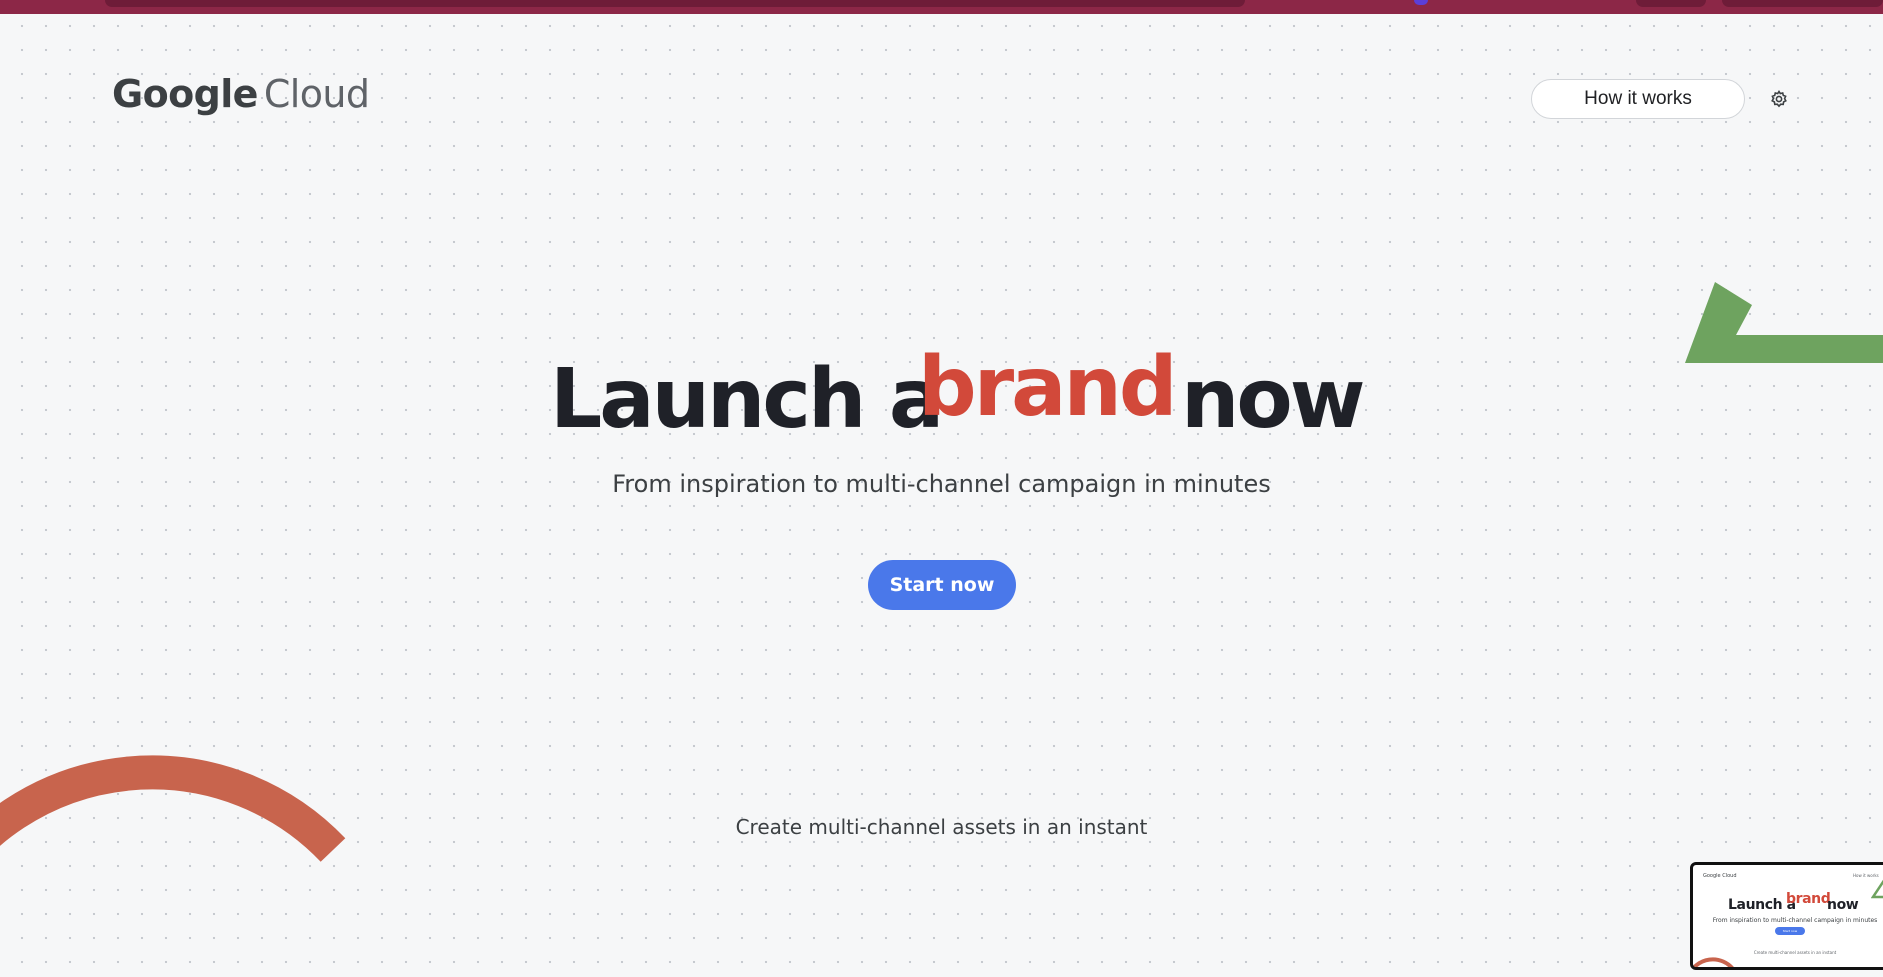 The image size is (1883, 977). Describe the element at coordinates (1877, 889) in the screenshot. I see `thumb-triangle-decoration` at that location.